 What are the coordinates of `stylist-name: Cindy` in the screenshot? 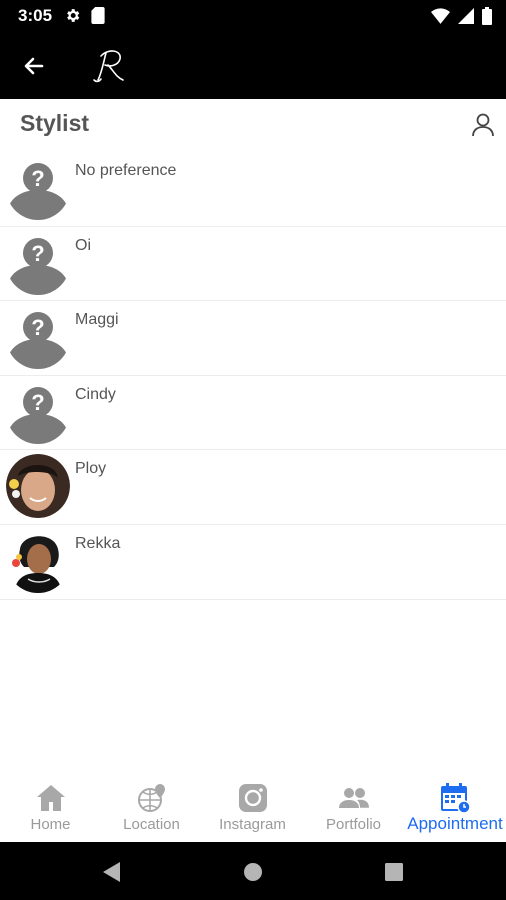 It's located at (95, 394).